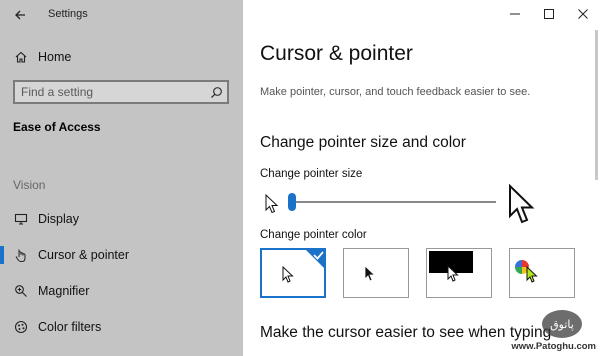 Image resolution: width=600 pixels, height=356 pixels. I want to click on pointer-color-white, so click(293, 273).